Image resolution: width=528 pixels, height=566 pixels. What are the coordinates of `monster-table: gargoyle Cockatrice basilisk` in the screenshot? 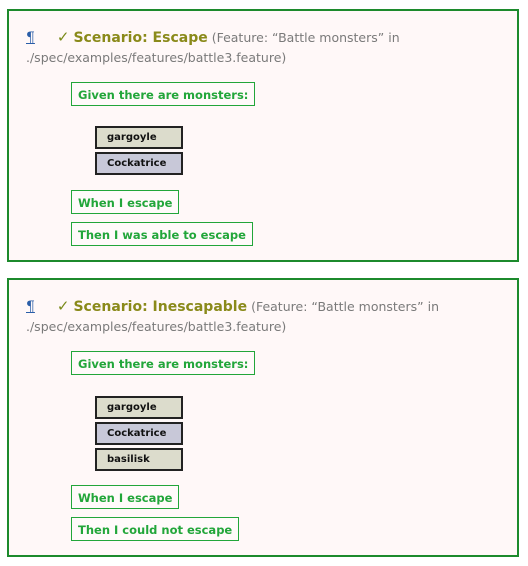 It's located at (139, 435).